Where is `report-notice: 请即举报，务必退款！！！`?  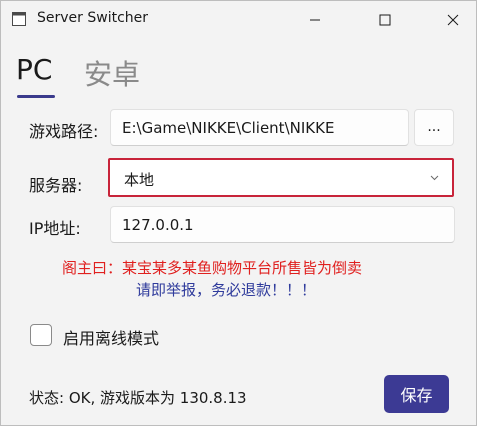
report-notice: 请即举报，务必退款！！！ is located at coordinates (226, 290).